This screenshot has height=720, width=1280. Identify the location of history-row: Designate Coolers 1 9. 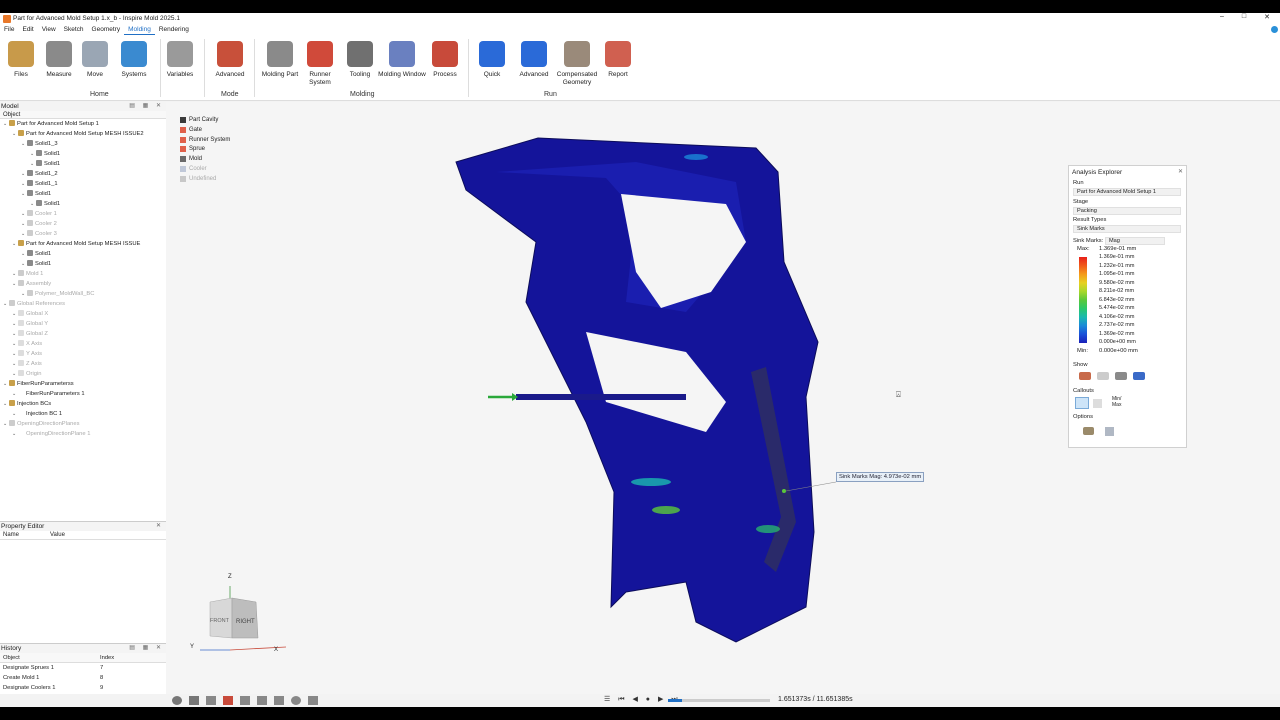
(83, 688).